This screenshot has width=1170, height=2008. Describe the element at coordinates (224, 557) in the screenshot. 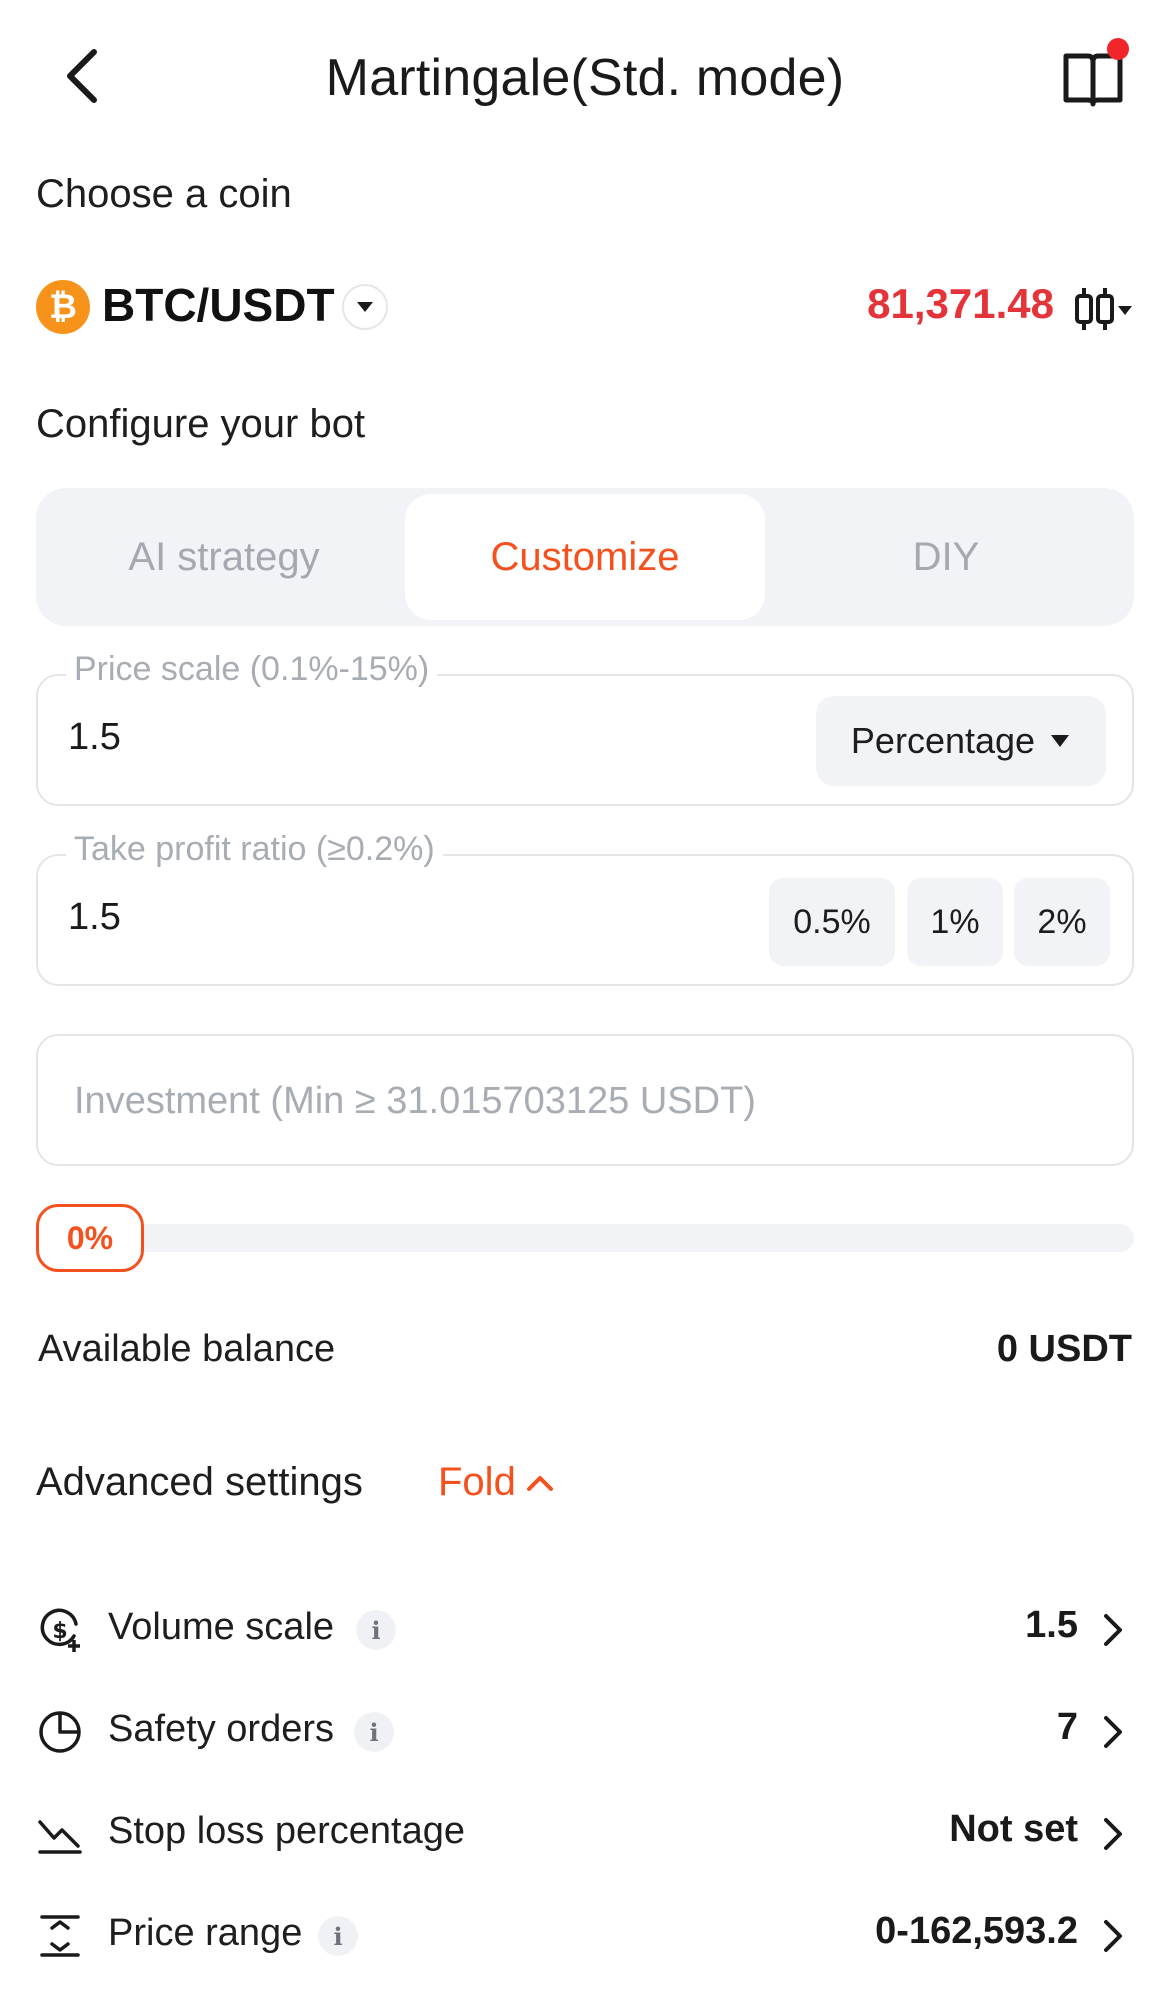

I see `tab-ai-strategy: AI strategy` at that location.